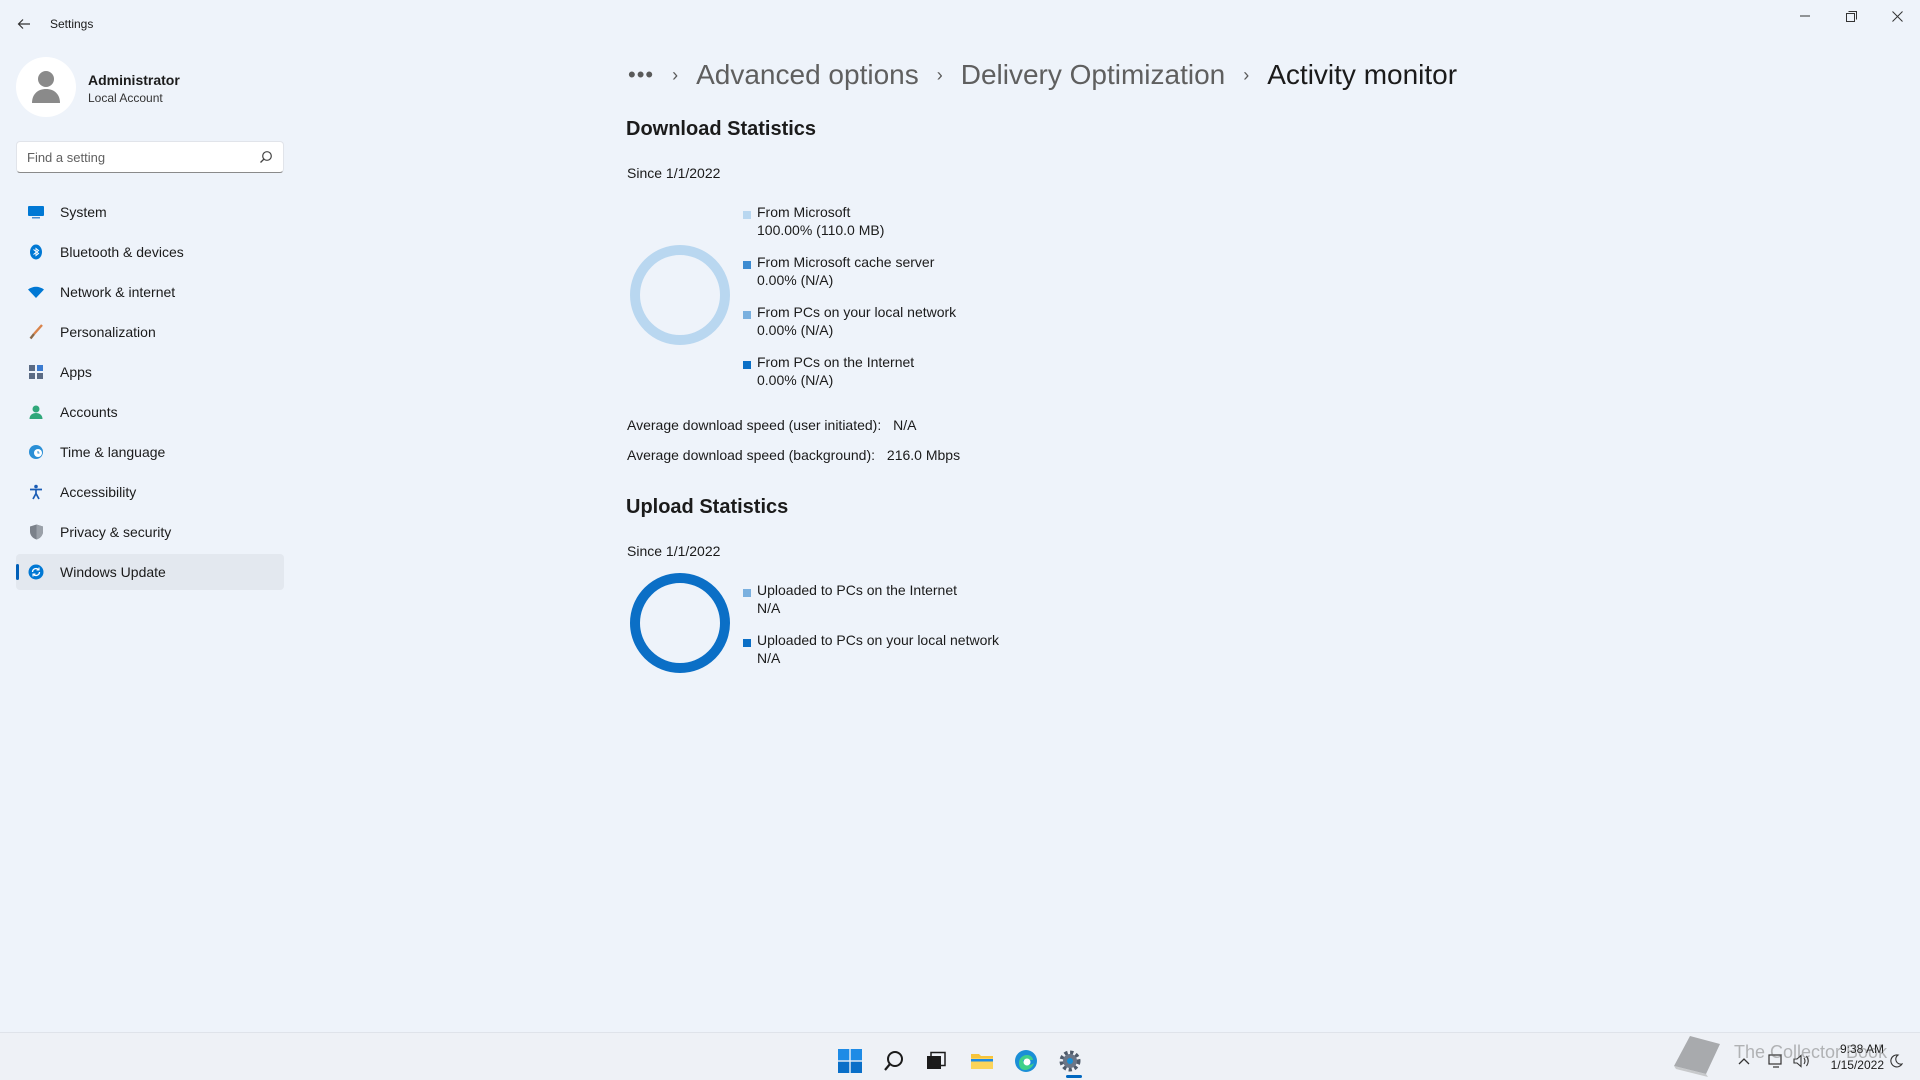 Image resolution: width=1920 pixels, height=1080 pixels. What do you see at coordinates (36, 332) in the screenshot?
I see `brush-icon` at bounding box center [36, 332].